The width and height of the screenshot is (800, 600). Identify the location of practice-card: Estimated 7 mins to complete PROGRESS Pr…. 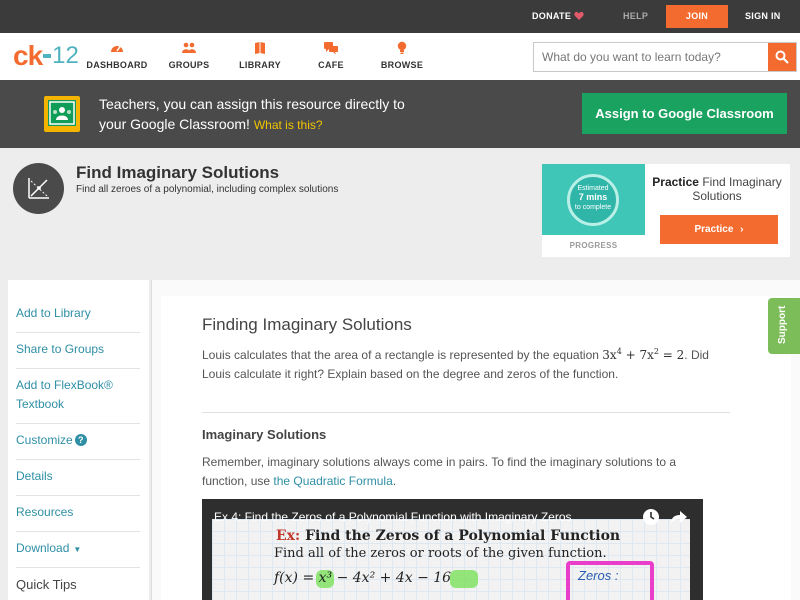
(666, 210).